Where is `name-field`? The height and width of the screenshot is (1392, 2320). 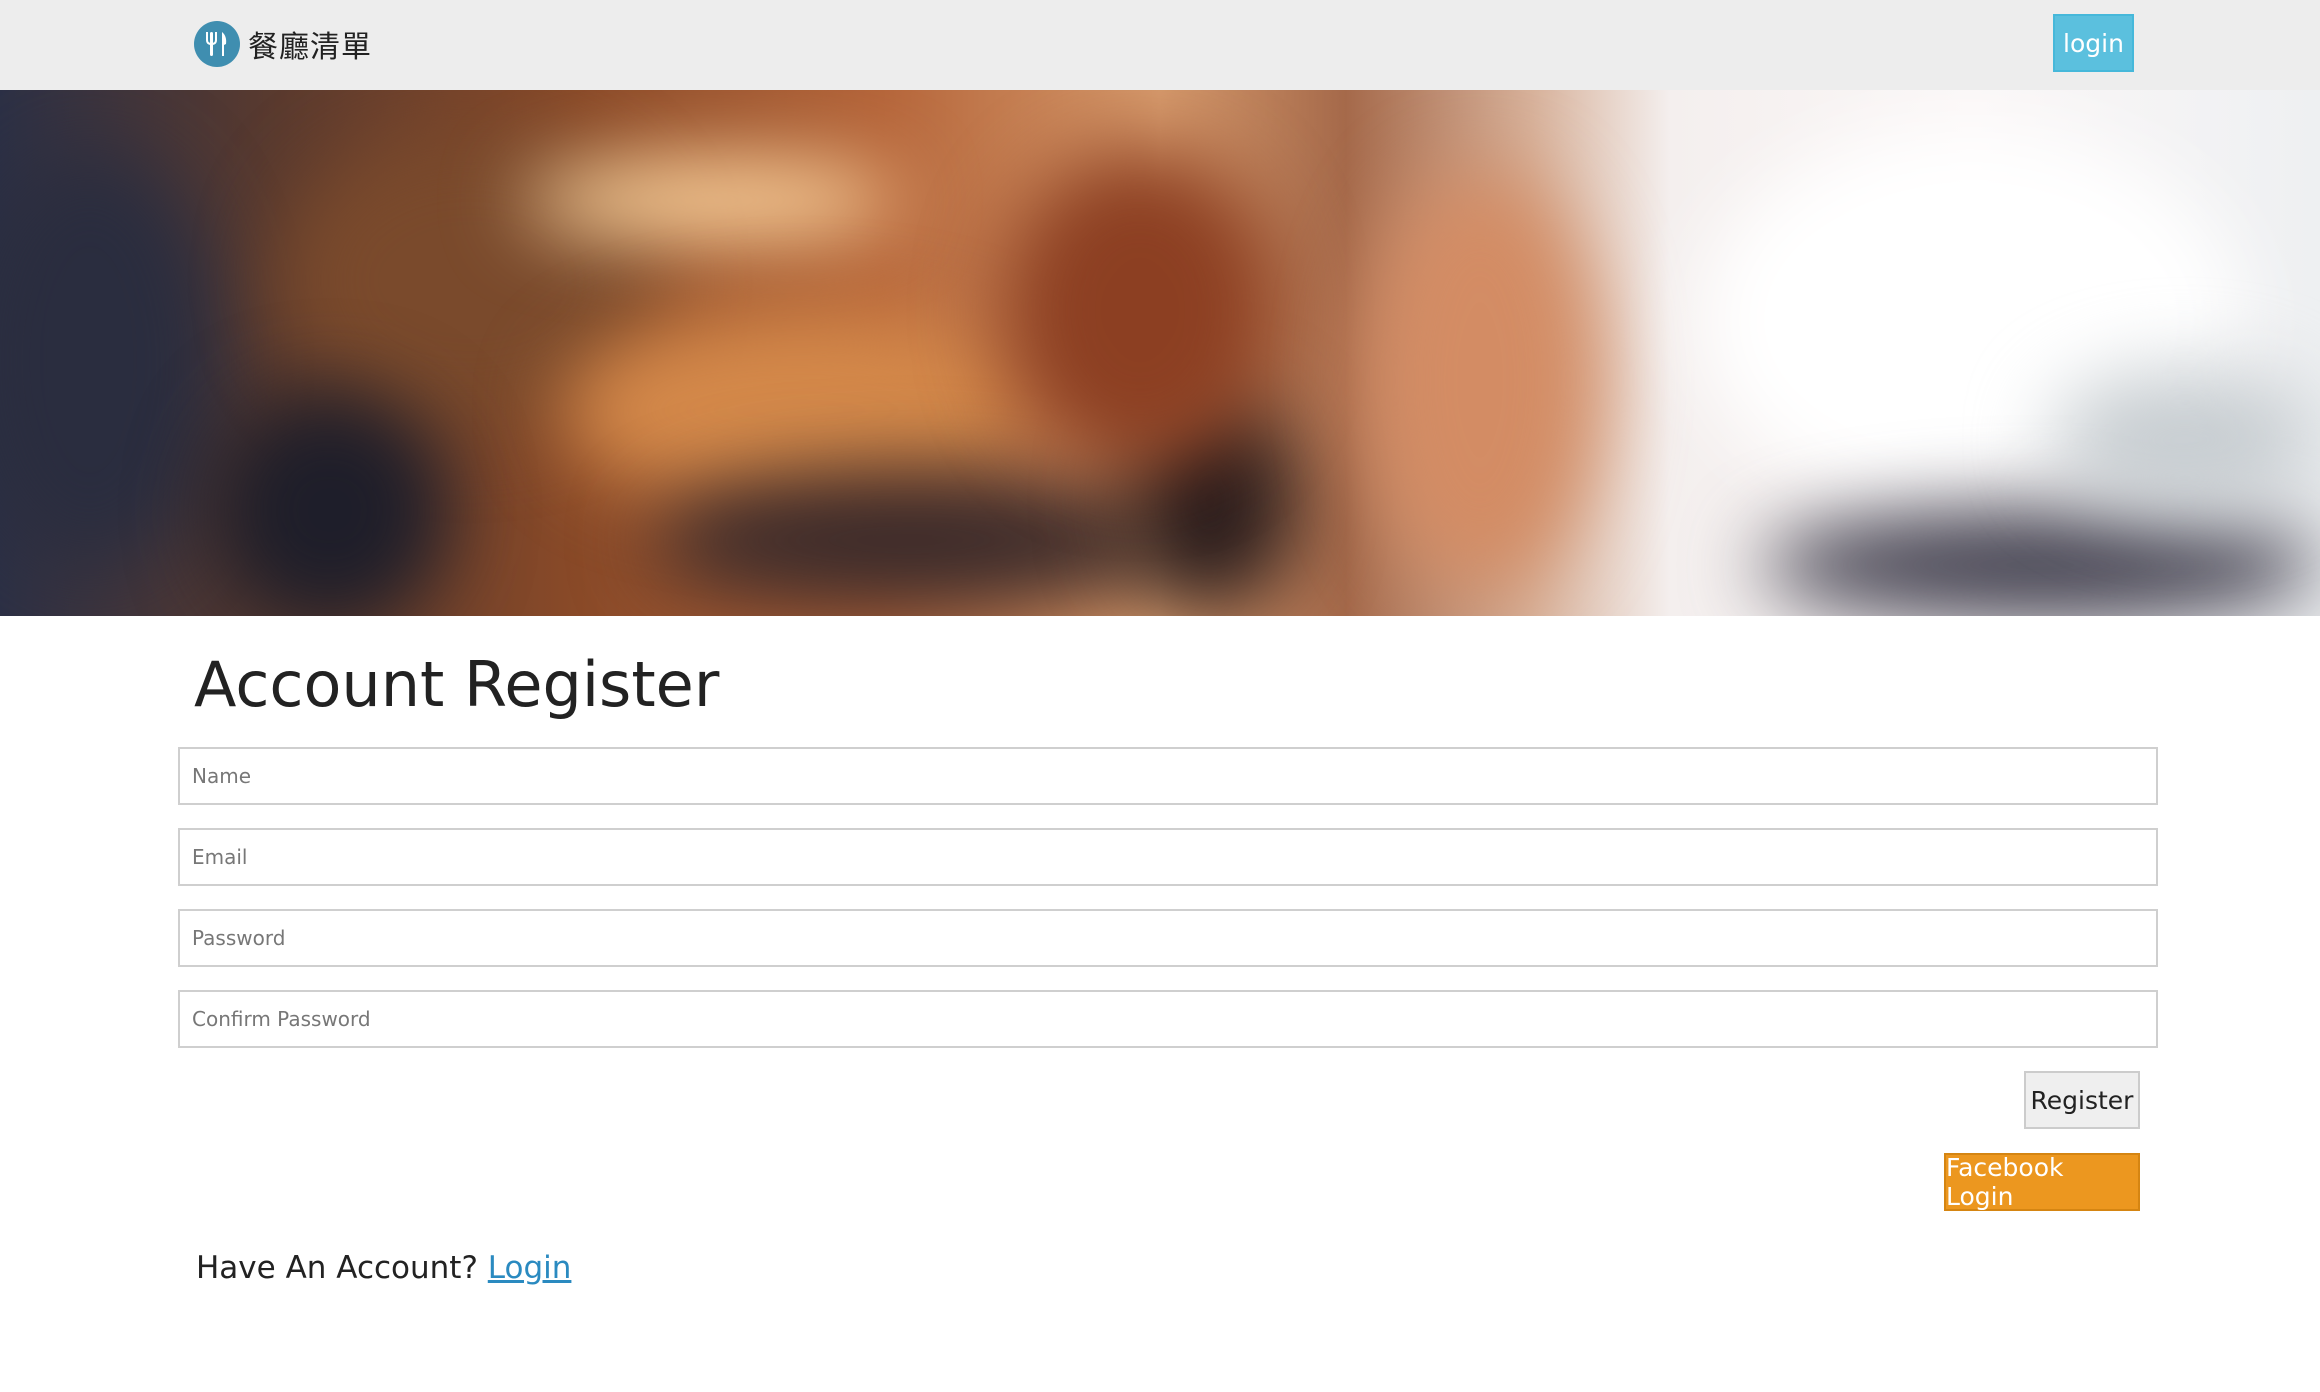
name-field is located at coordinates (1168, 776).